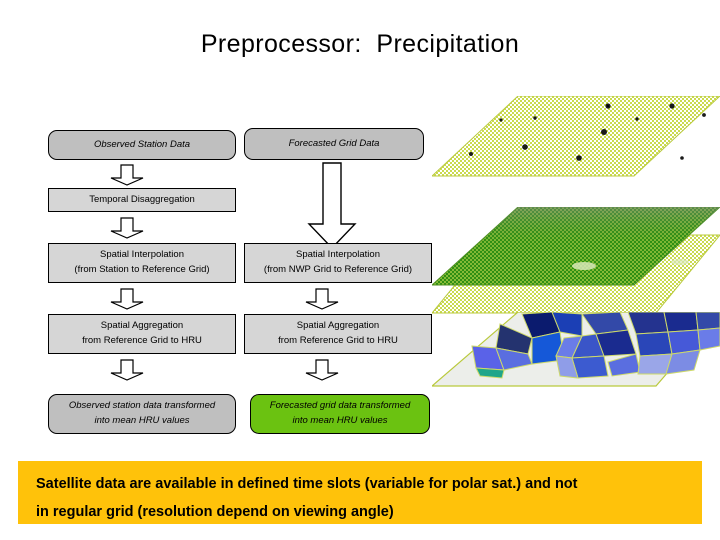  What do you see at coordinates (576, 139) in the screenshot?
I see `station-points-plane-graphic` at bounding box center [576, 139].